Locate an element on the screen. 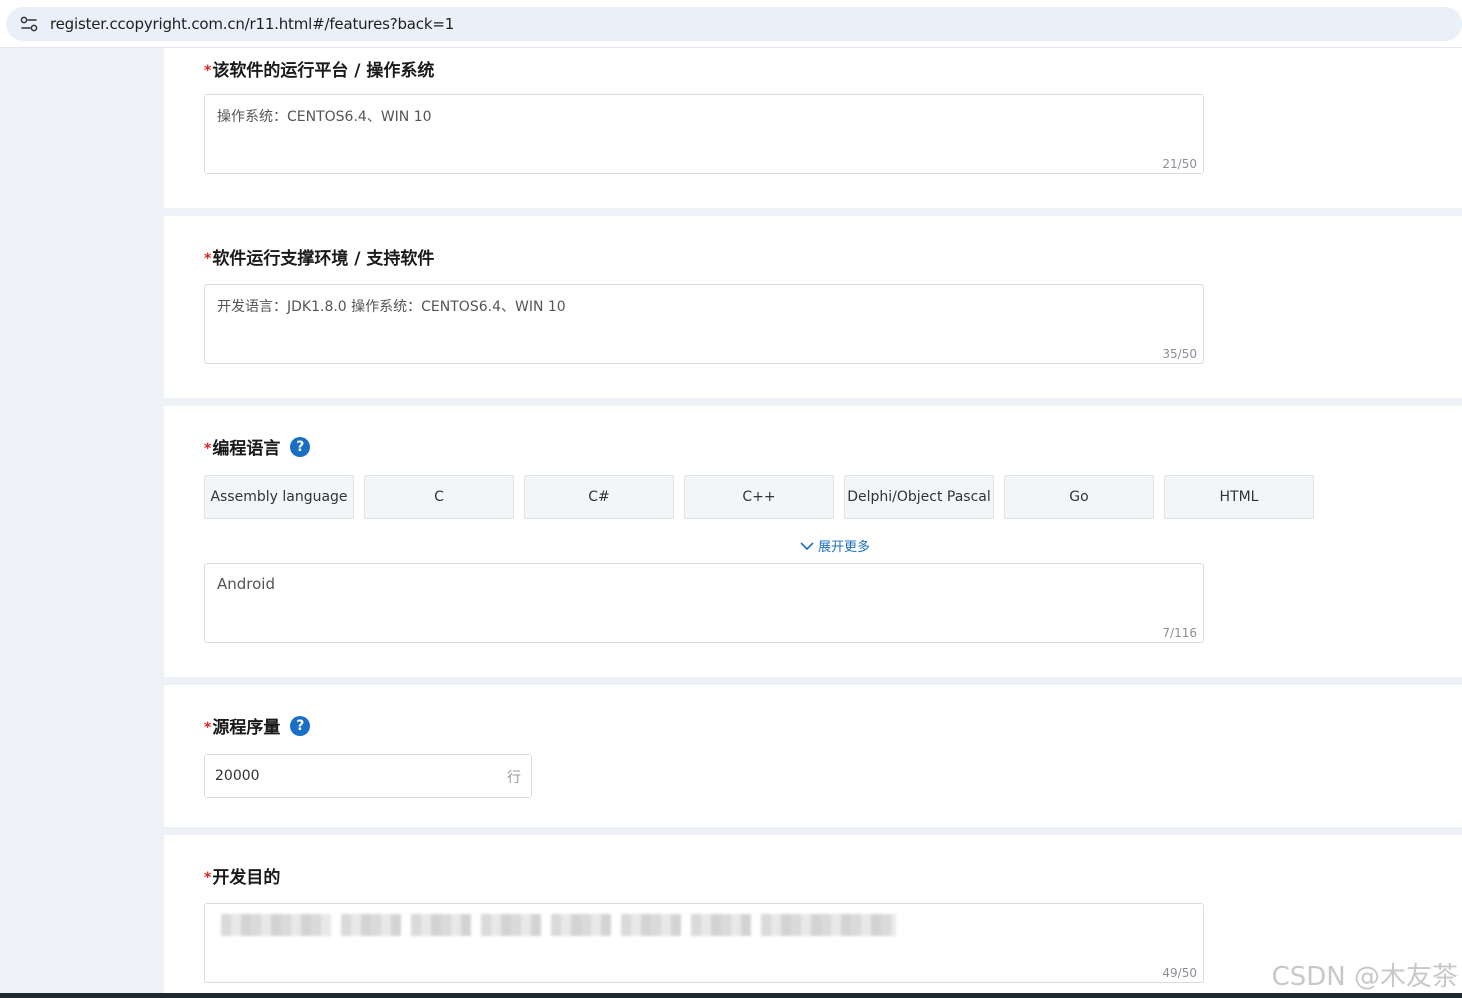 Image resolution: width=1462 pixels, height=998 pixels. source-lines-section: * 源程序量 ? 20000 行 is located at coordinates (813, 756).